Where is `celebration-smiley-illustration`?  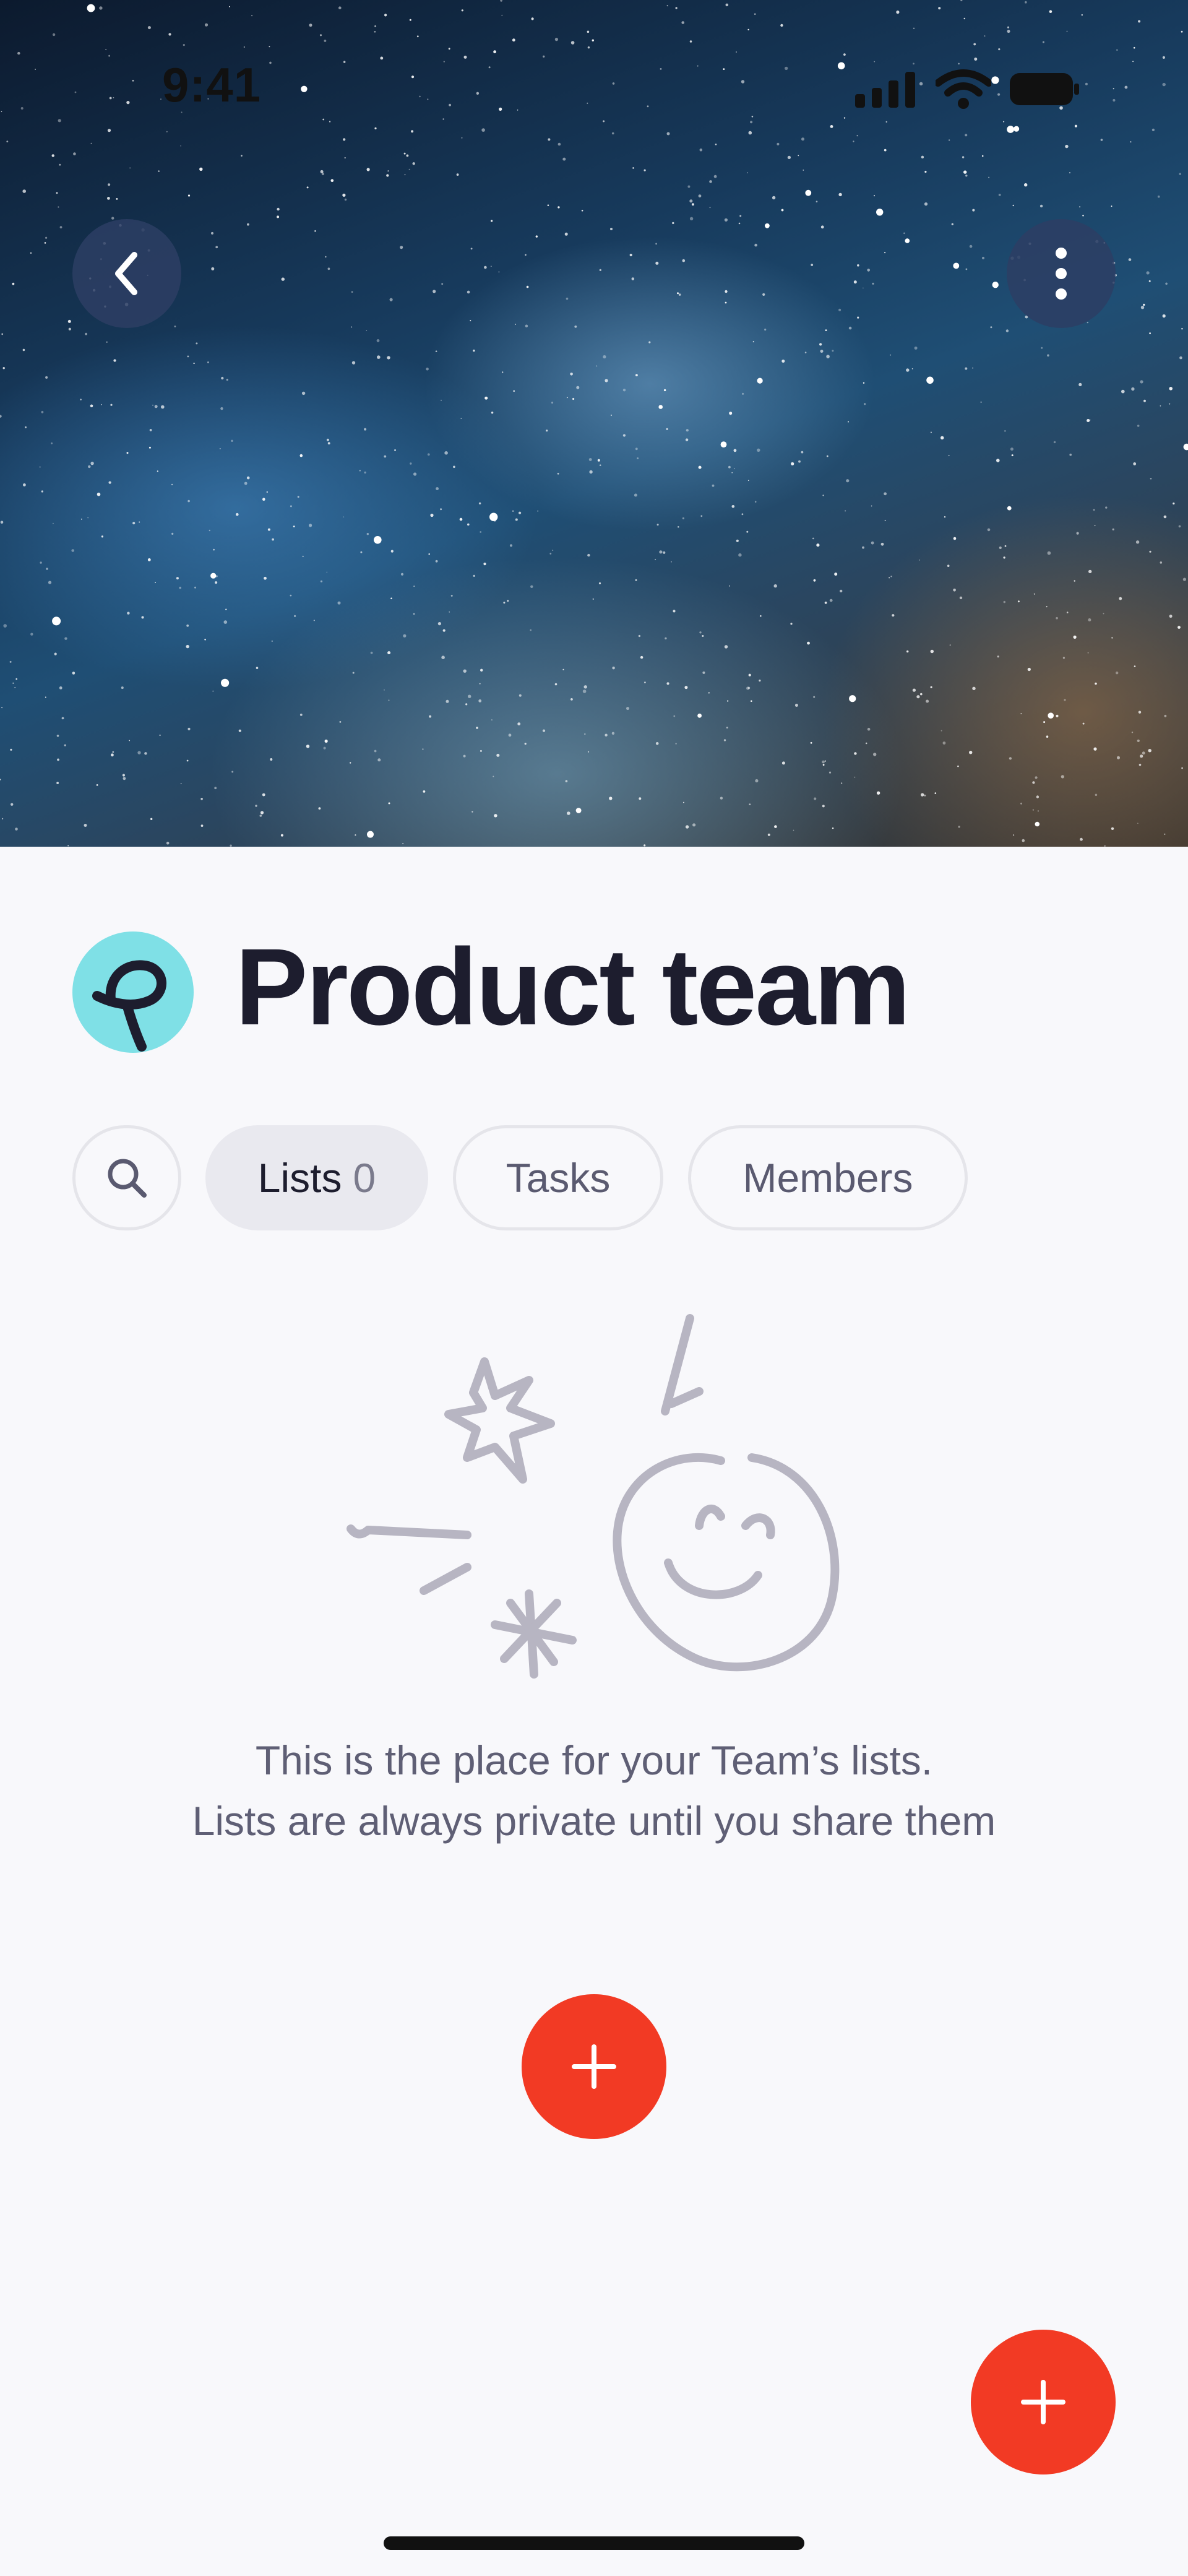 celebration-smiley-illustration is located at coordinates (593, 1496).